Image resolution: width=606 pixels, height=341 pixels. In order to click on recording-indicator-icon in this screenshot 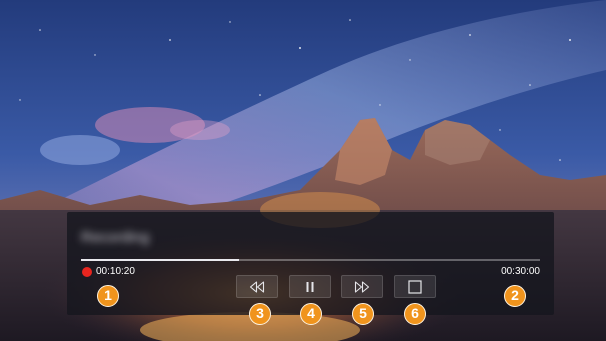, I will do `click(87, 272)`.